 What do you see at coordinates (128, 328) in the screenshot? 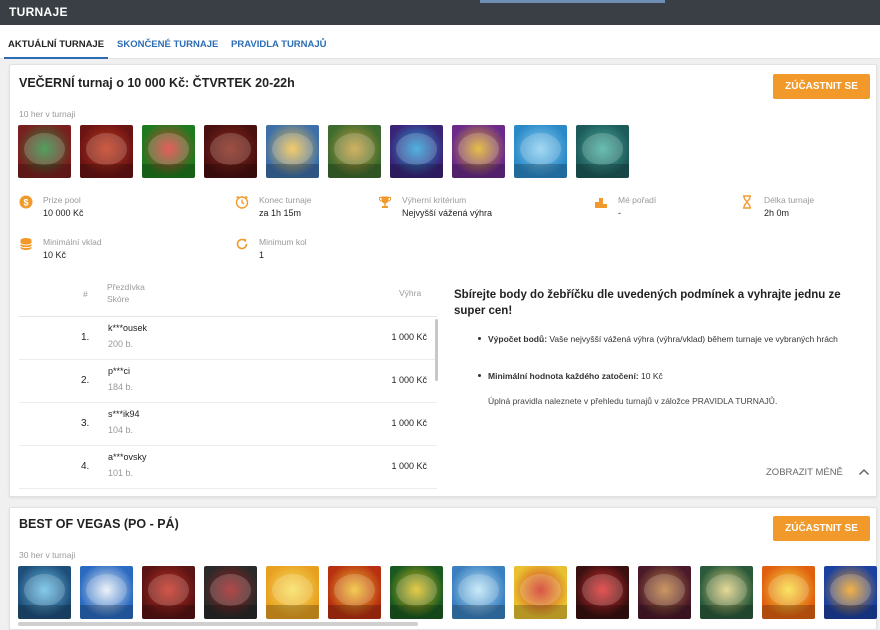
I see `nick-cell: k***ousek` at bounding box center [128, 328].